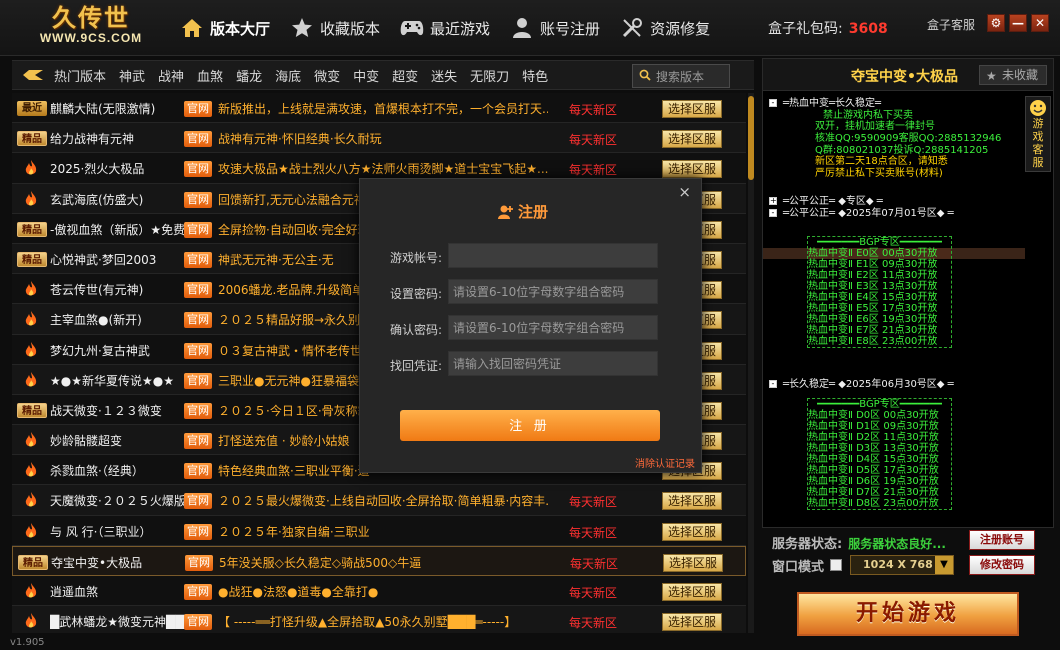  I want to click on window-mode-checkbox, so click(836, 565).